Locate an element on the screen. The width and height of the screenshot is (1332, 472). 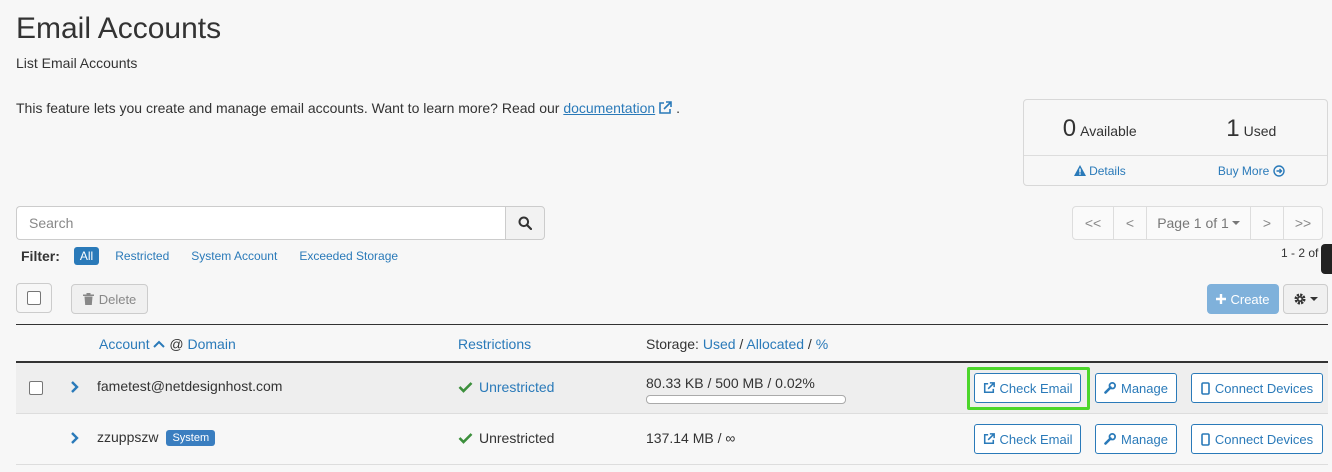
documentation-link: documentation is located at coordinates (609, 108).